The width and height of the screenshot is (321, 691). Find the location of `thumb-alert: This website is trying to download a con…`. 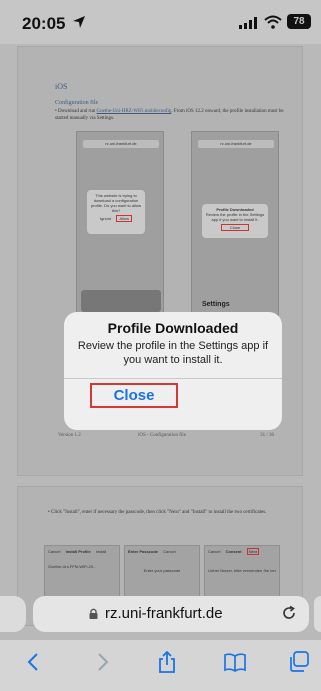

thumb-alert: This website is trying to download a con… is located at coordinates (116, 212).